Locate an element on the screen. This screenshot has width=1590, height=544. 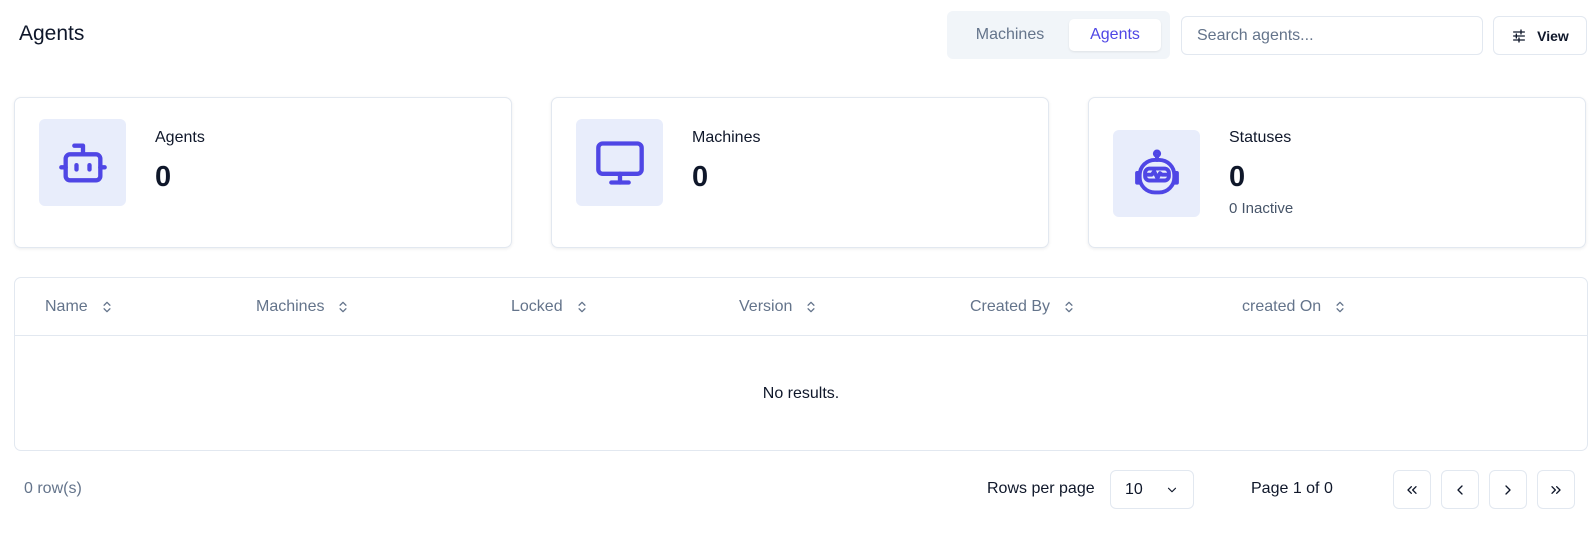
column-header-version: Version is located at coordinates (778, 307).